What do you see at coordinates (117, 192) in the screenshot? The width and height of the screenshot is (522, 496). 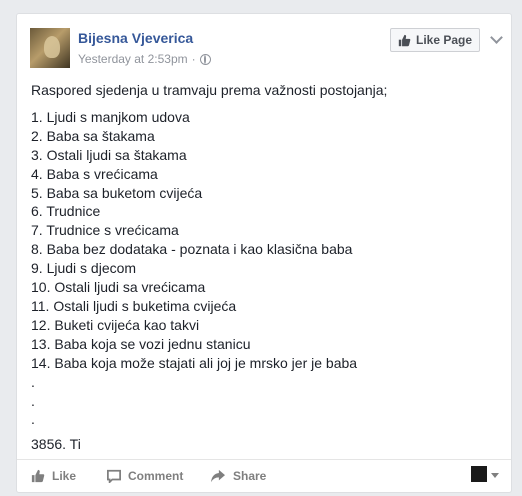 I see `list-item: 5. Baba sa buketom cvijeća` at bounding box center [117, 192].